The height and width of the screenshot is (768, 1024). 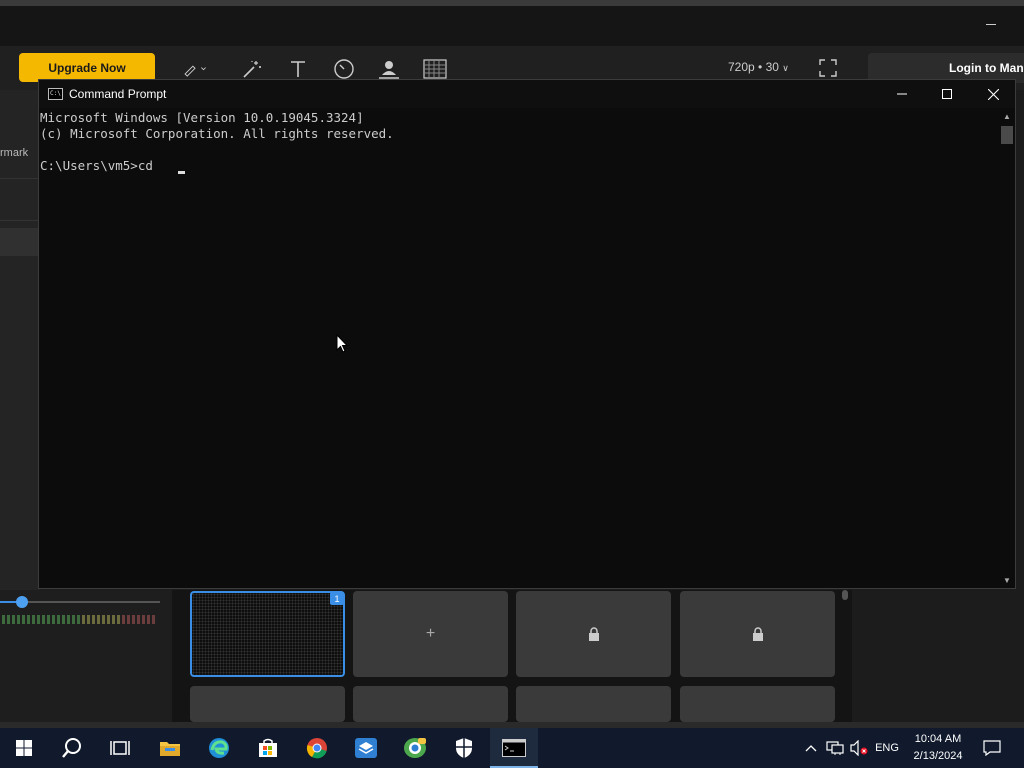 I want to click on chrome-button, so click(x=317, y=748).